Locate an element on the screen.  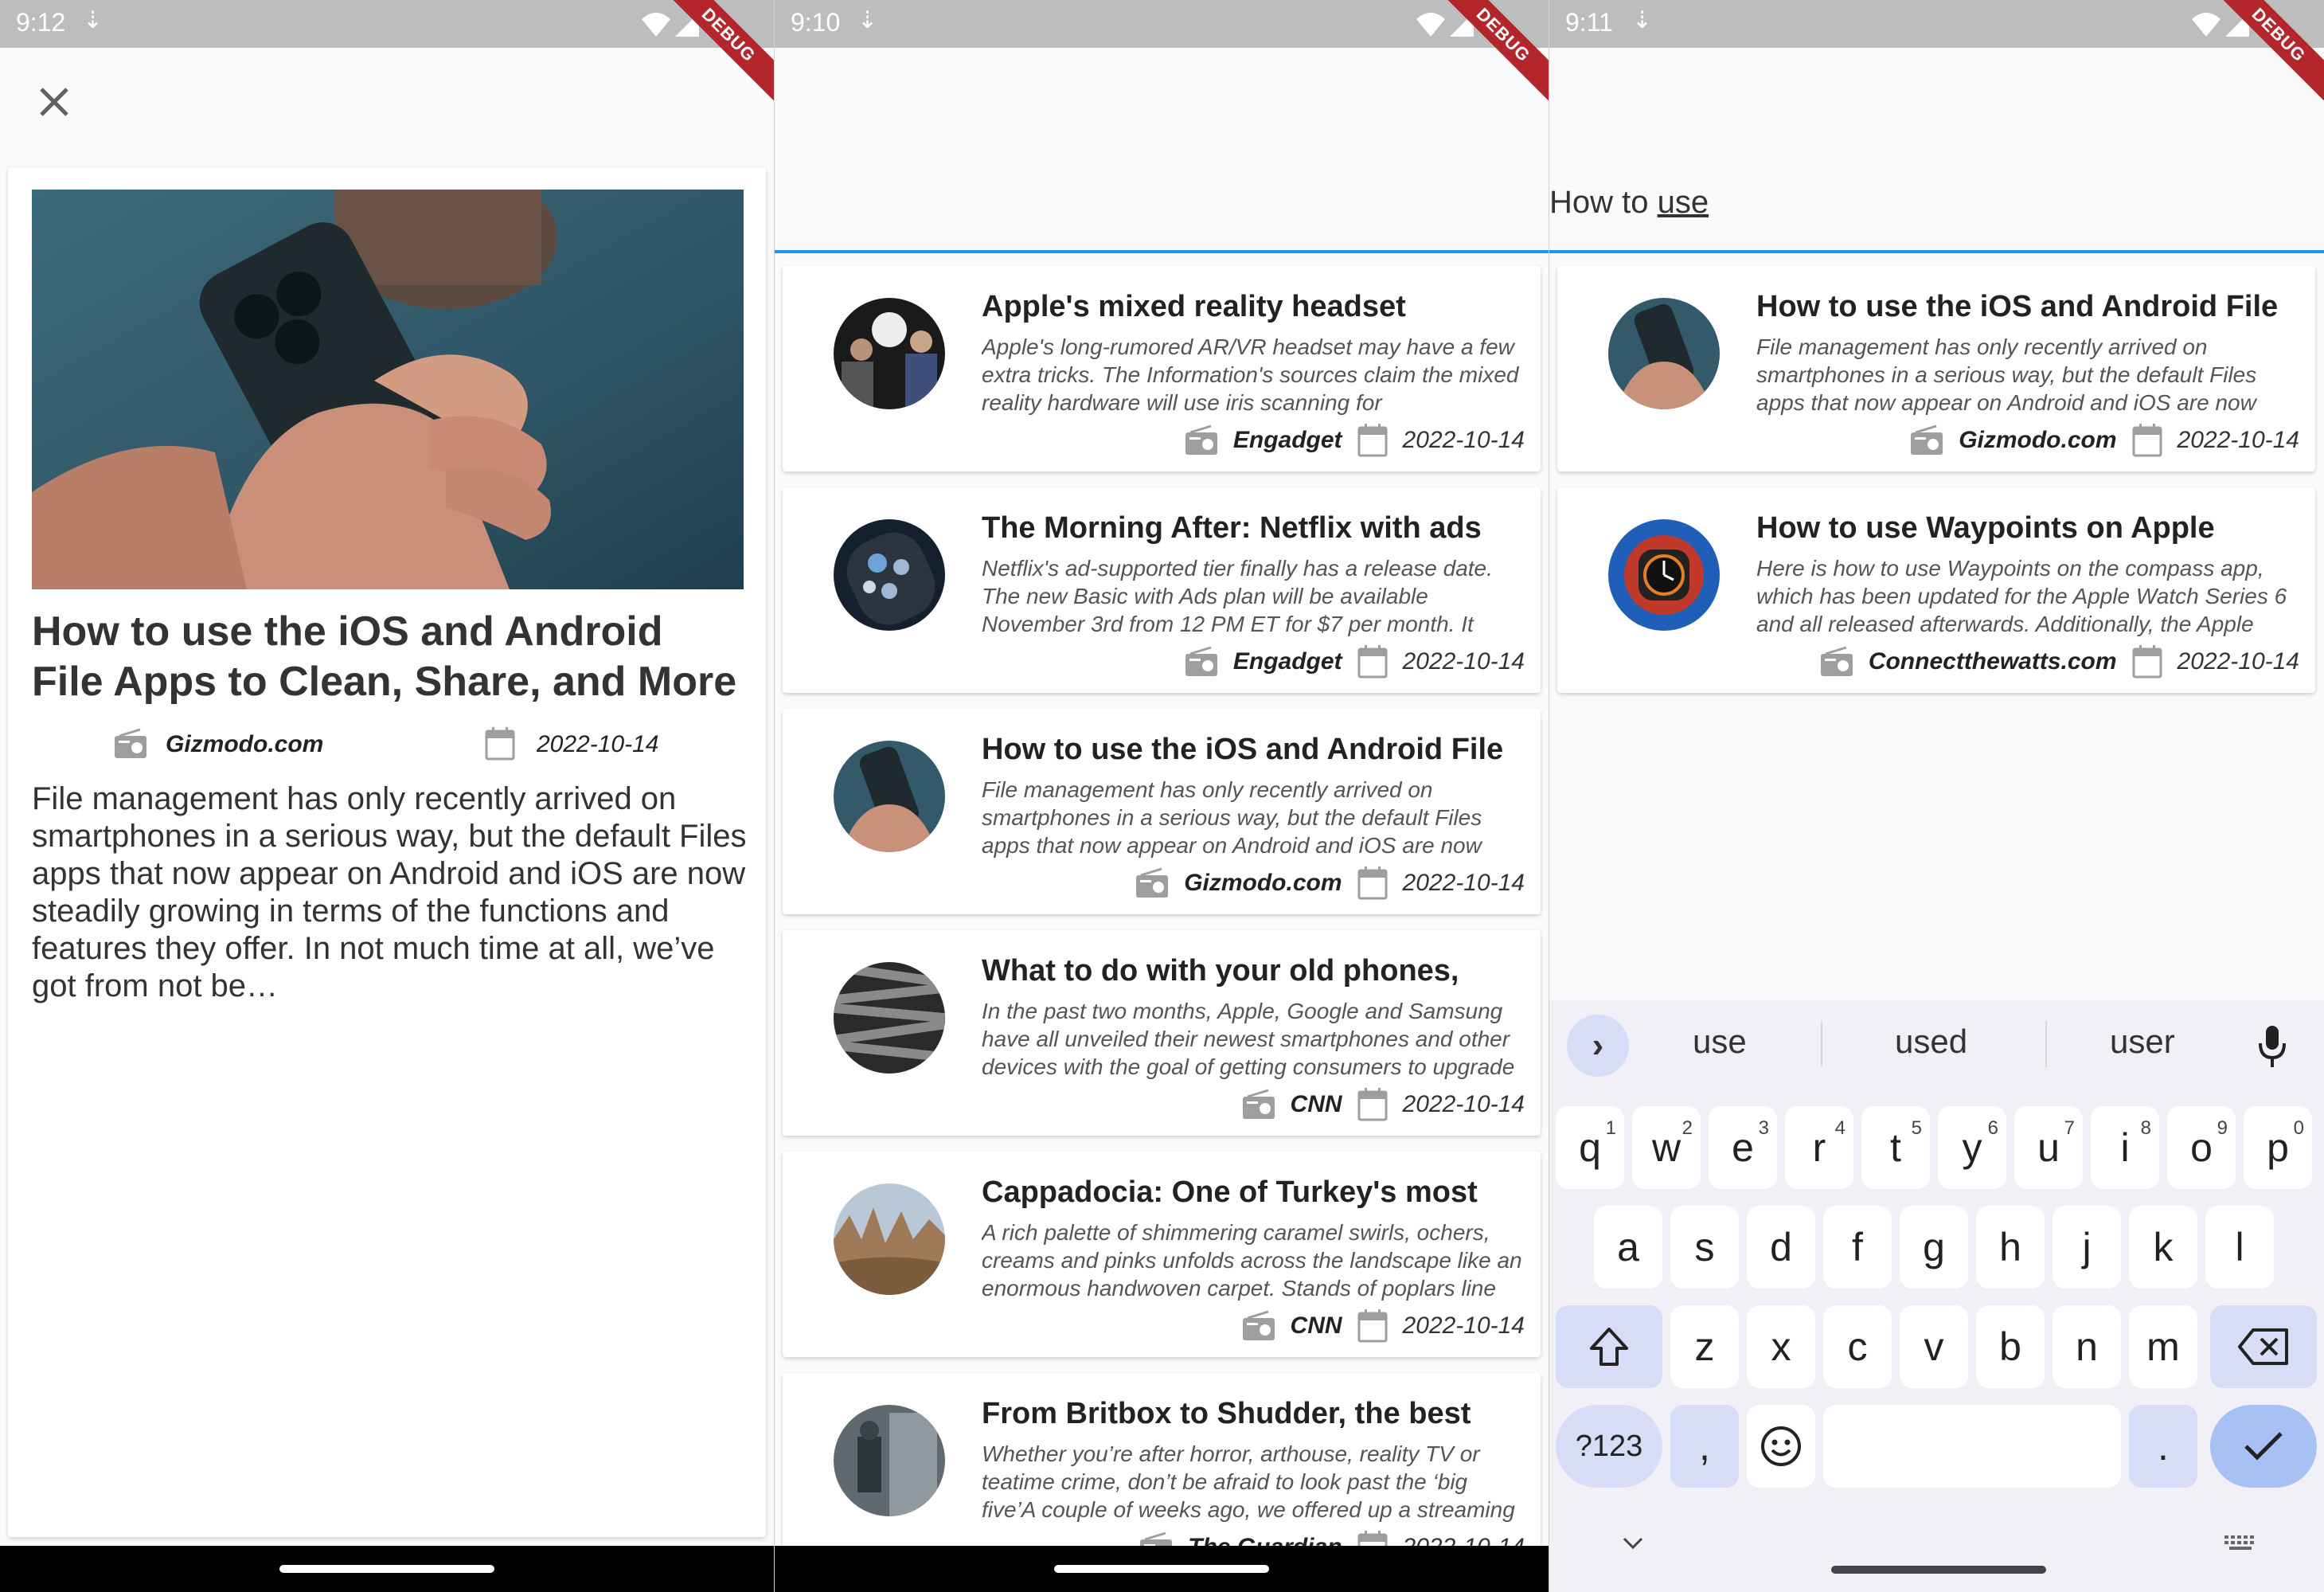
key-h: h is located at coordinates (2011, 1247).